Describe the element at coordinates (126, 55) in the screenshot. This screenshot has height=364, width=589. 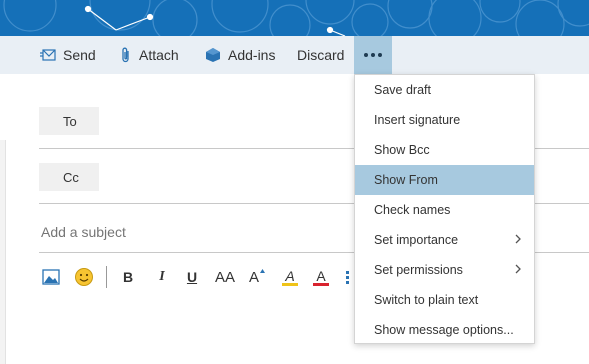
I see `paperclip-icon` at that location.